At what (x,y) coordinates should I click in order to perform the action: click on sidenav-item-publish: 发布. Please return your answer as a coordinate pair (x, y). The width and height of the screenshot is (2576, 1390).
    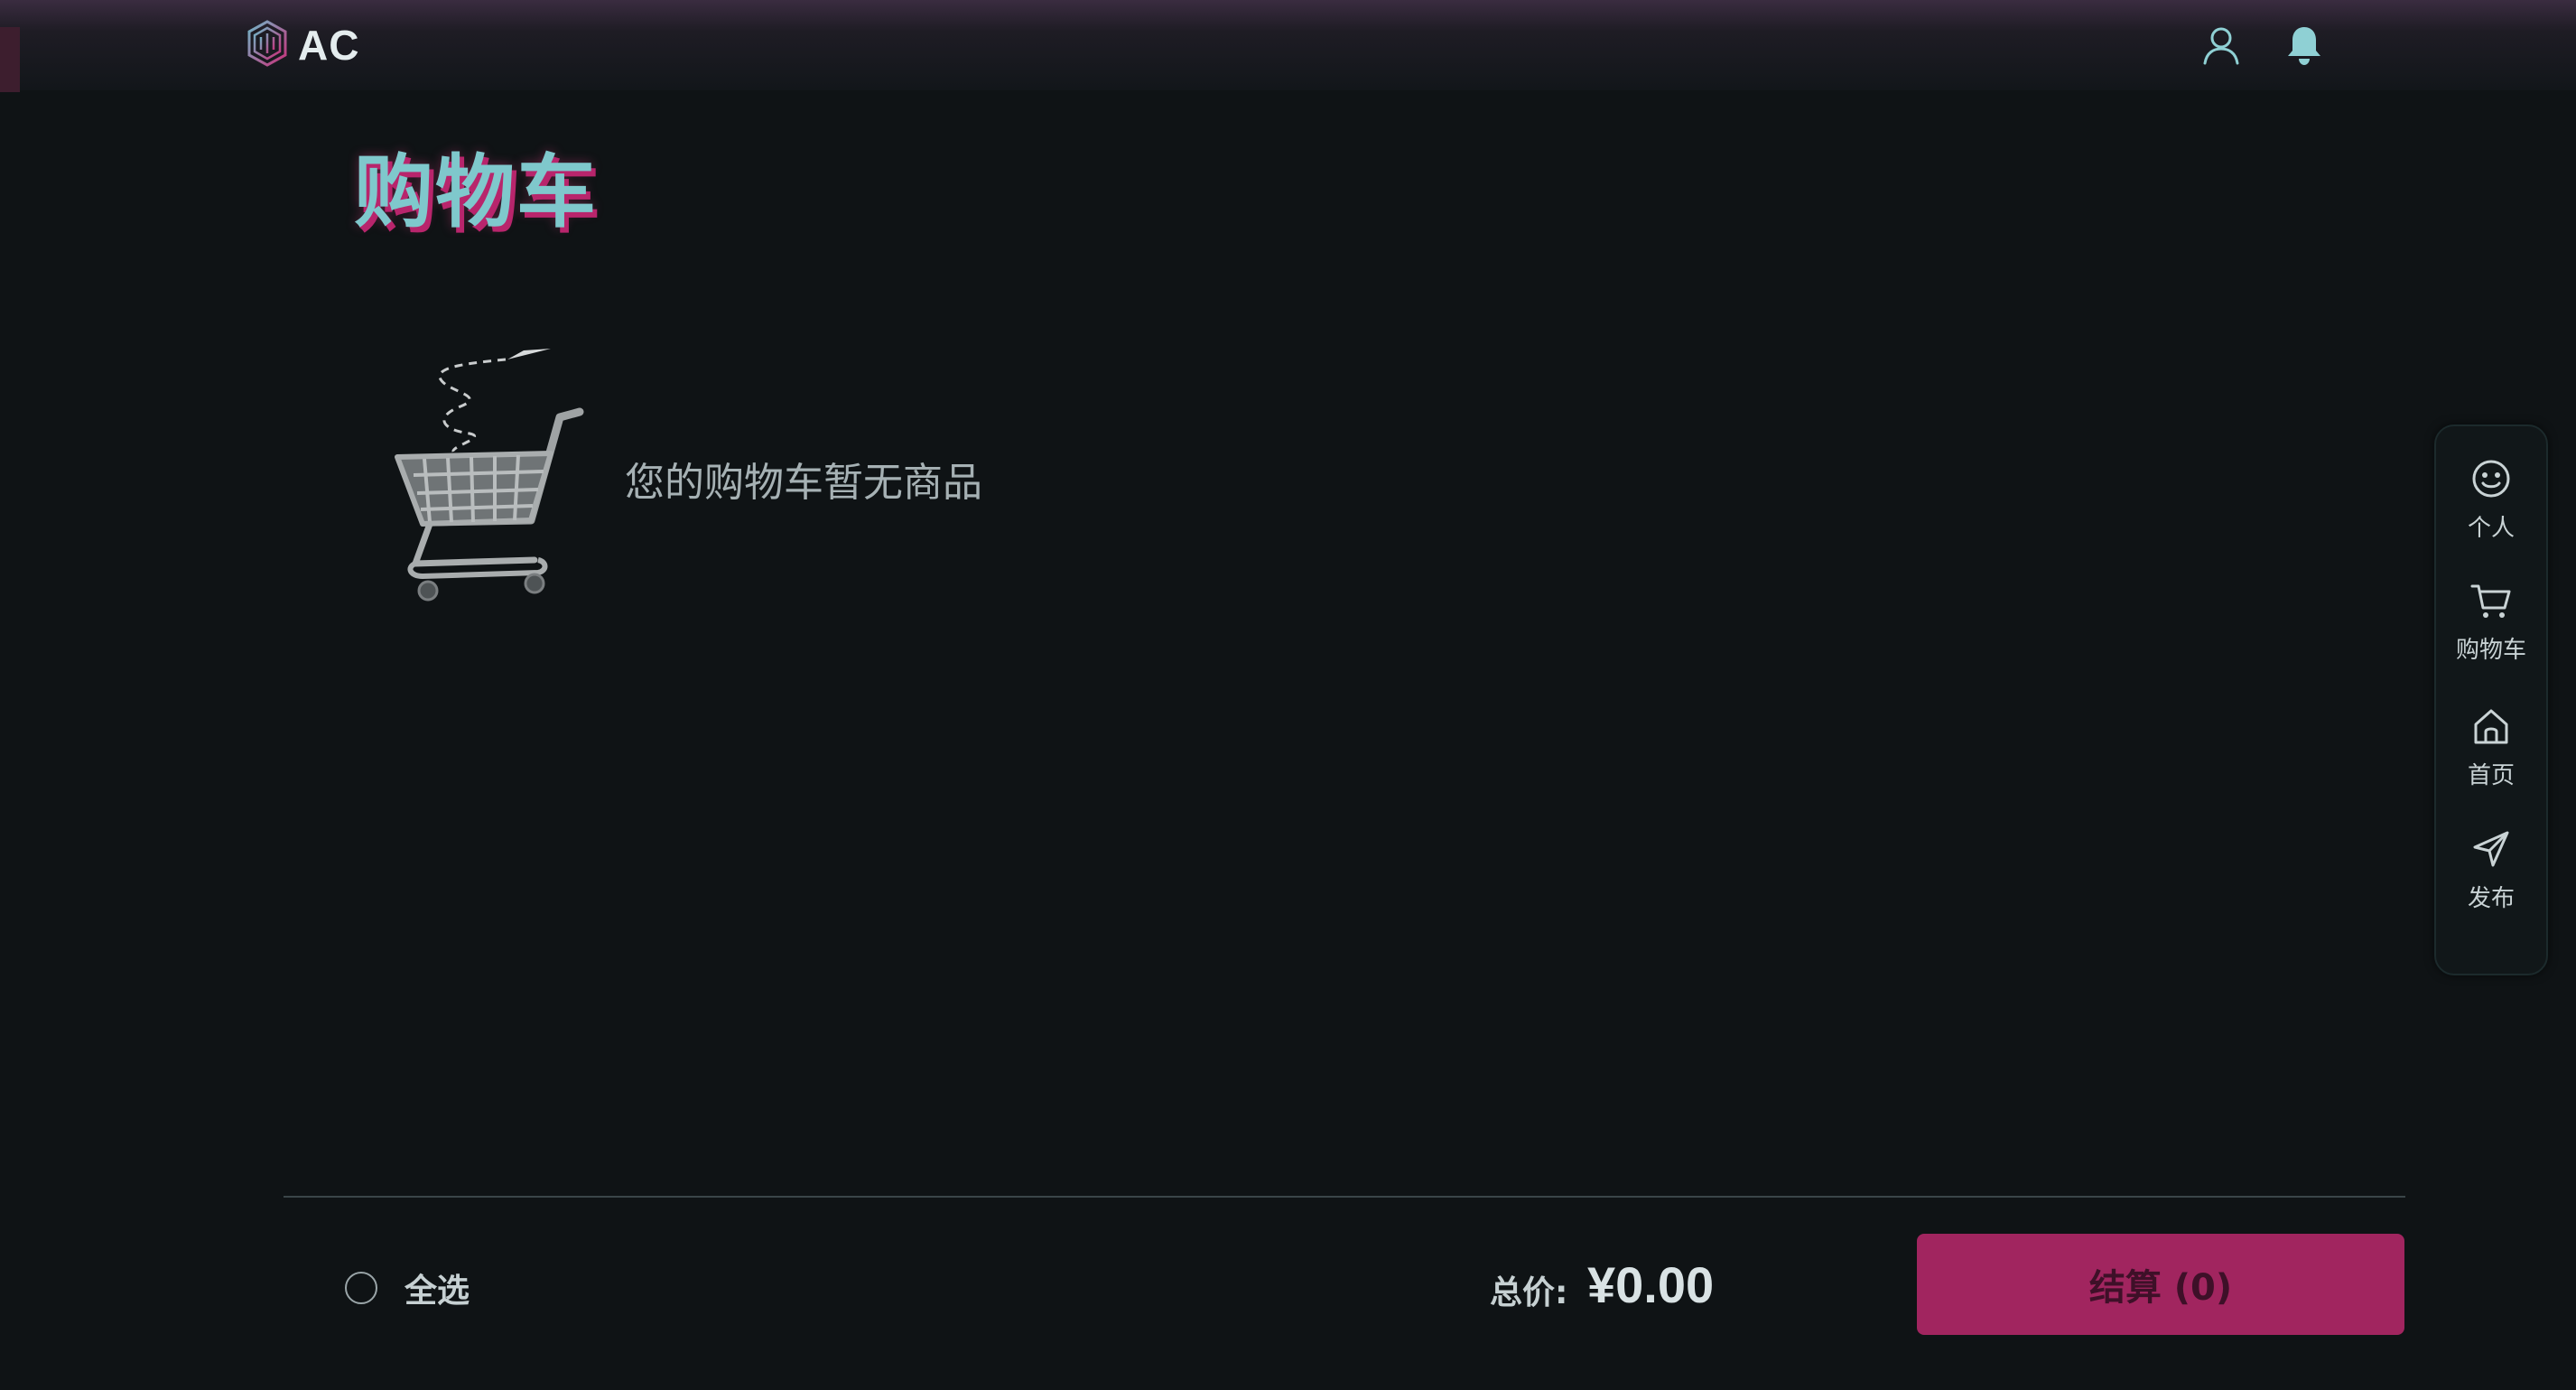
    Looking at the image, I should click on (2491, 870).